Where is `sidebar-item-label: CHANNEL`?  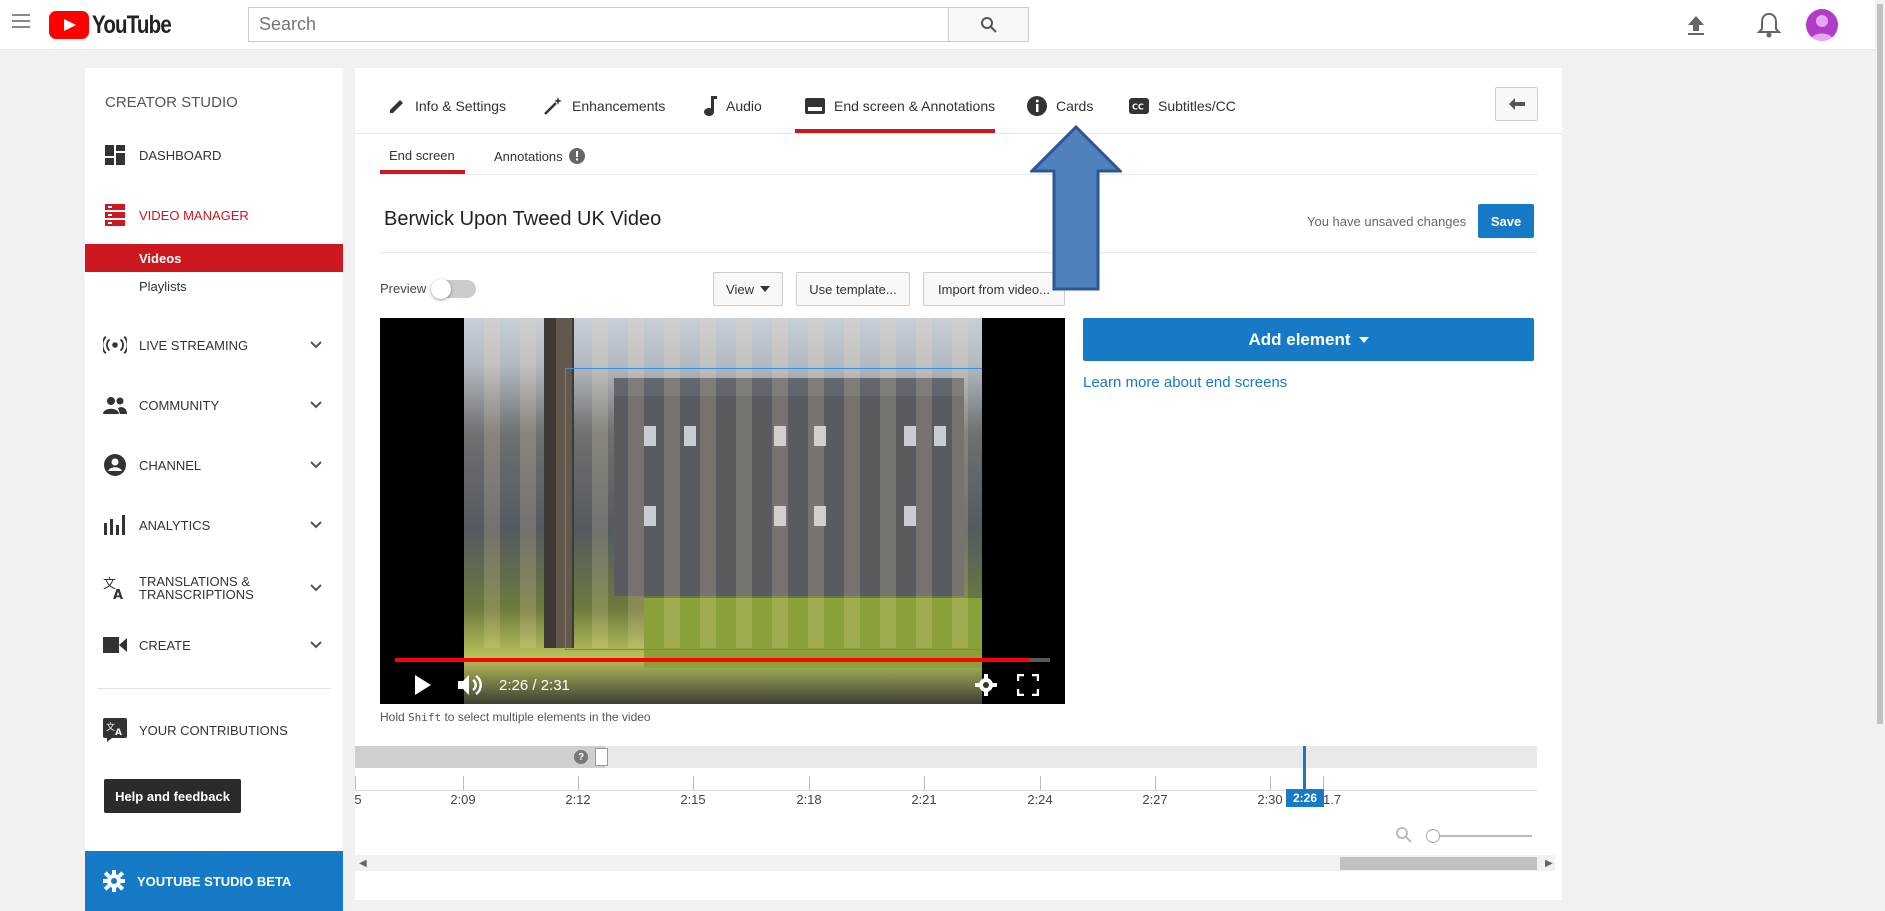 sidebar-item-label: CHANNEL is located at coordinates (170, 465).